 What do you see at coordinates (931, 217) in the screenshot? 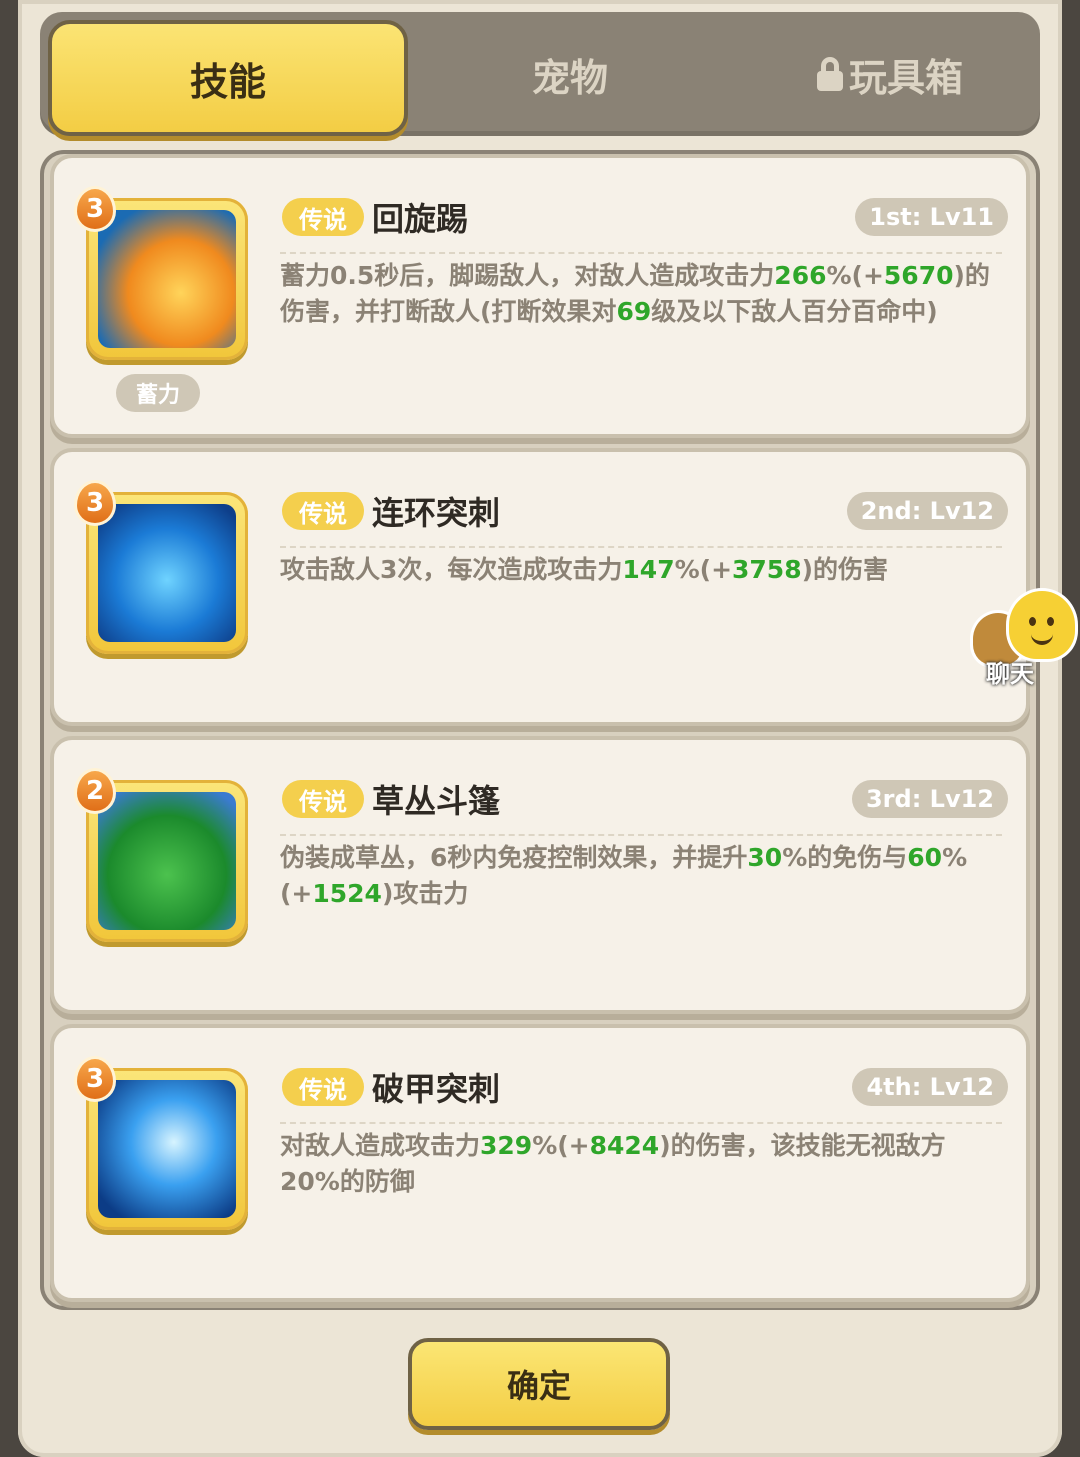
I see `skill-level: 1st: Lv11` at bounding box center [931, 217].